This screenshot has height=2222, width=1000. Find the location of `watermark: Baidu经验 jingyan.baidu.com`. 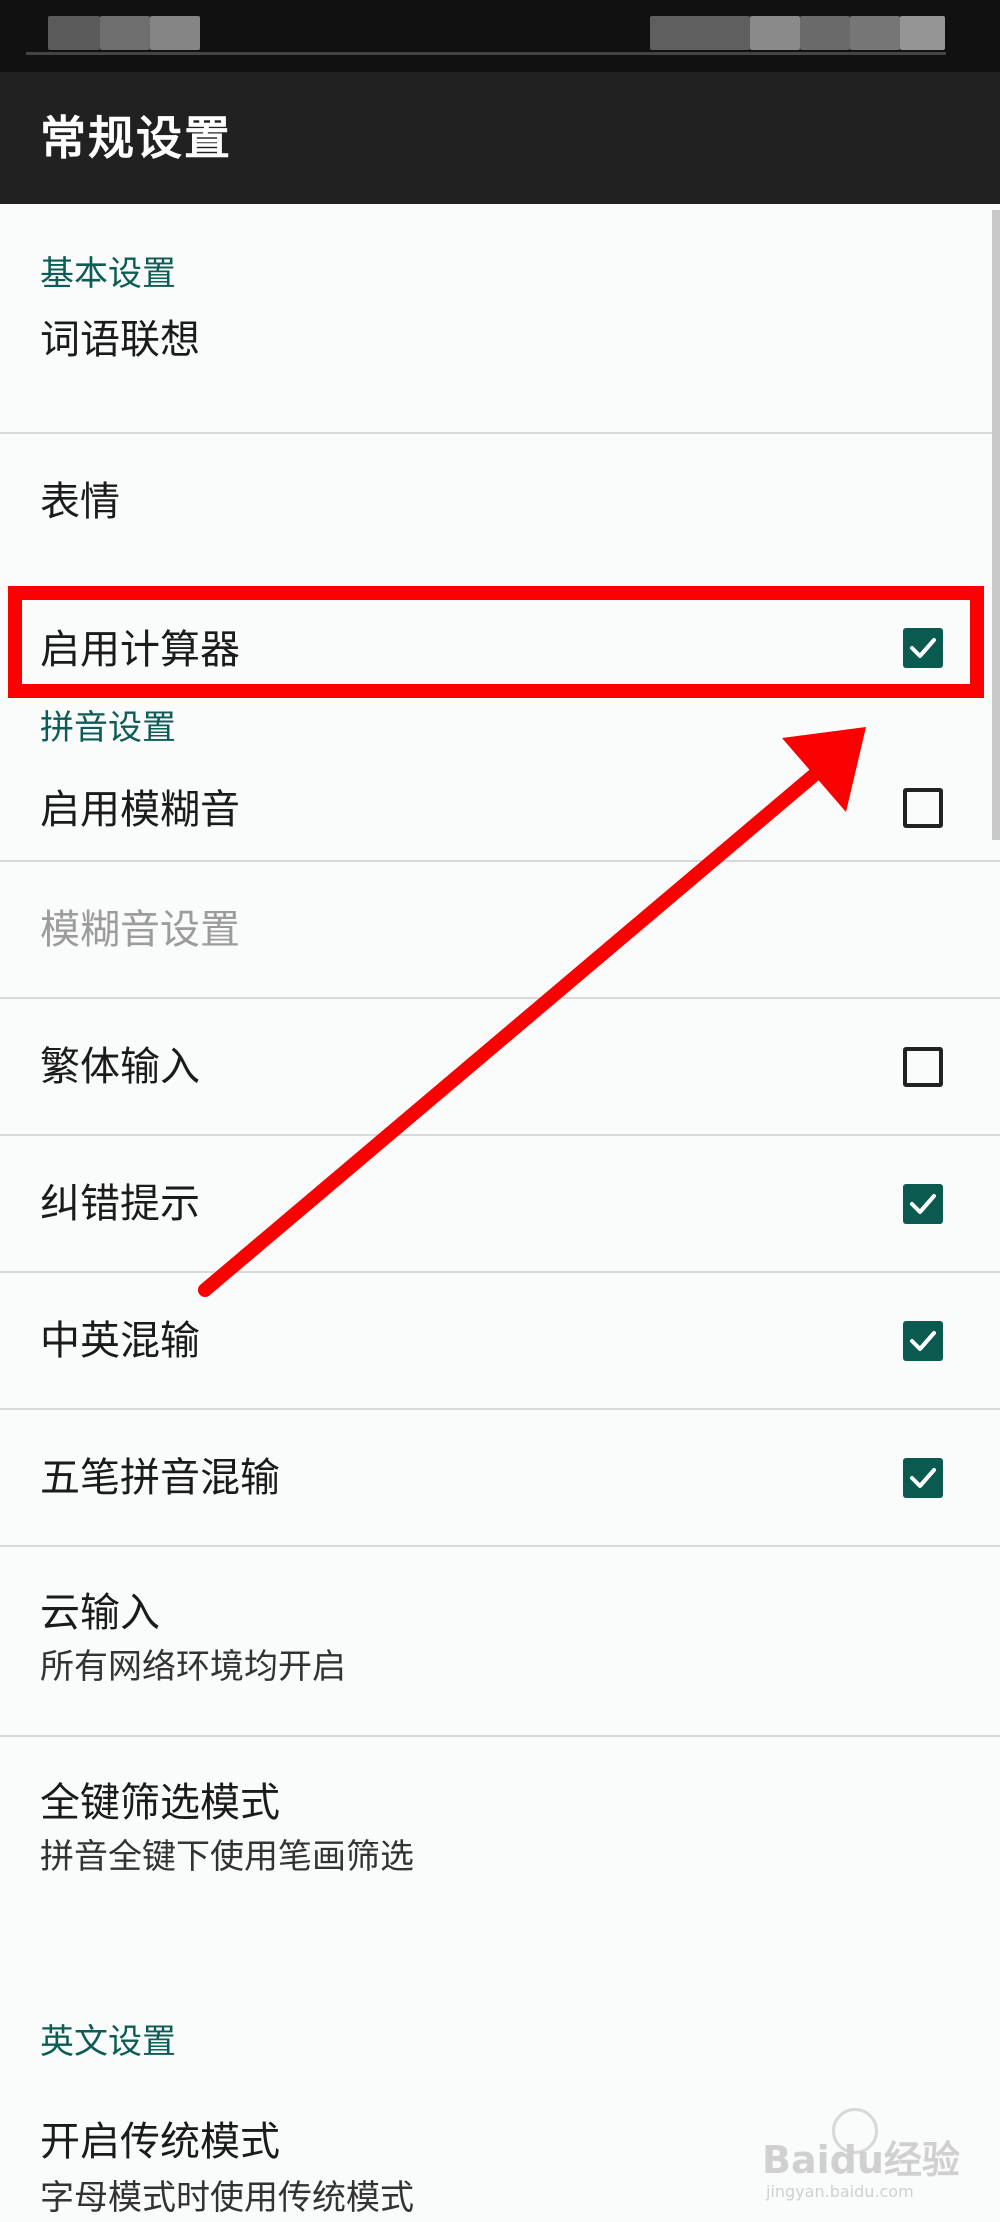

watermark: Baidu经验 jingyan.baidu.com is located at coordinates (862, 2158).